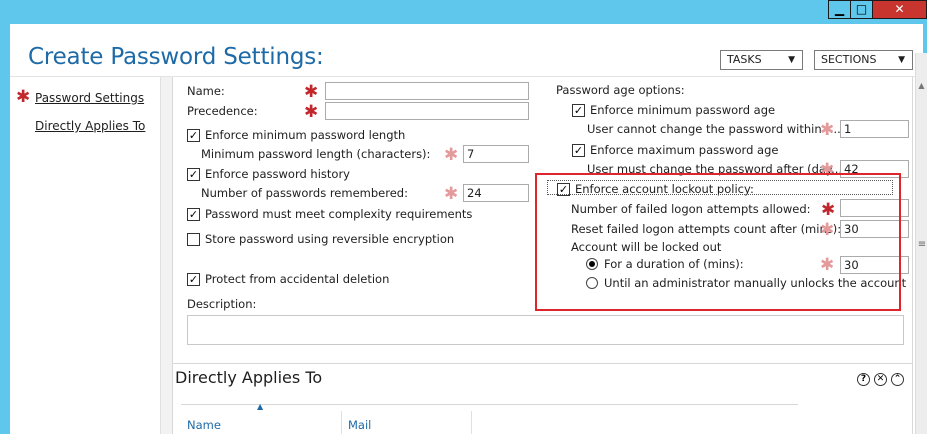  I want to click on precedence-label: Precedence:, so click(222, 111).